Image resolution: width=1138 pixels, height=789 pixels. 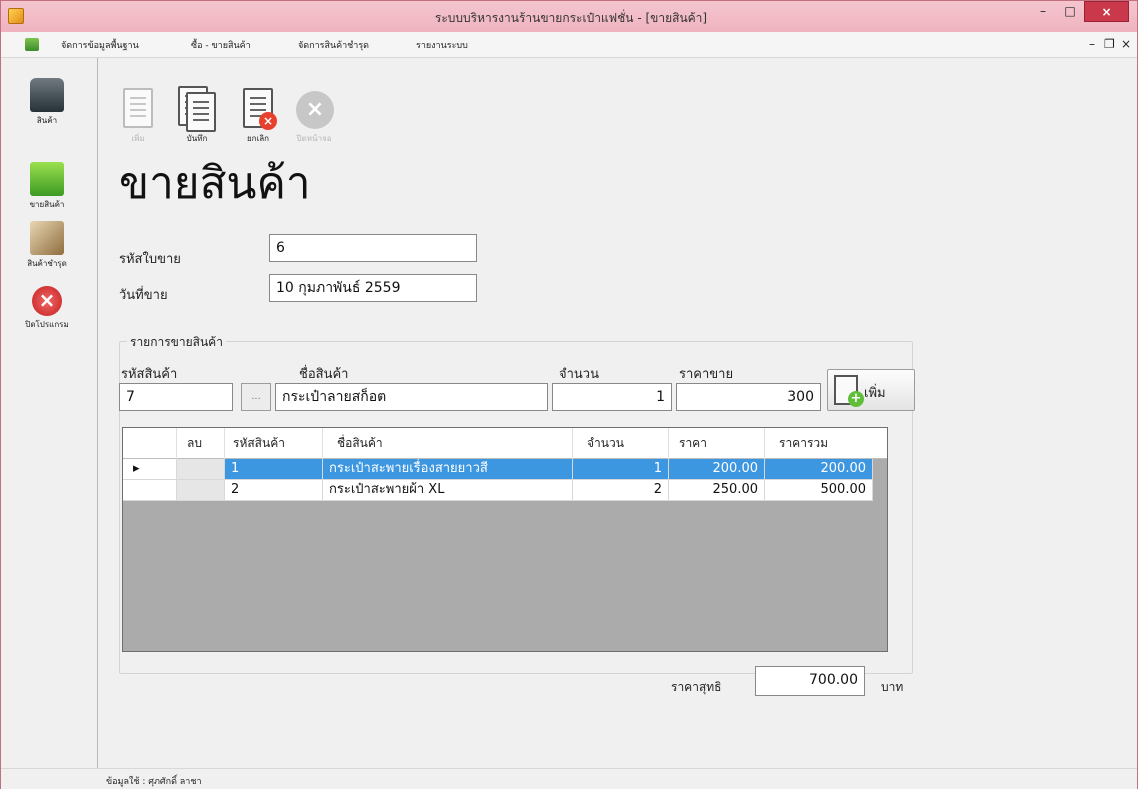 I want to click on cell-qty: 2, so click(x=621, y=490).